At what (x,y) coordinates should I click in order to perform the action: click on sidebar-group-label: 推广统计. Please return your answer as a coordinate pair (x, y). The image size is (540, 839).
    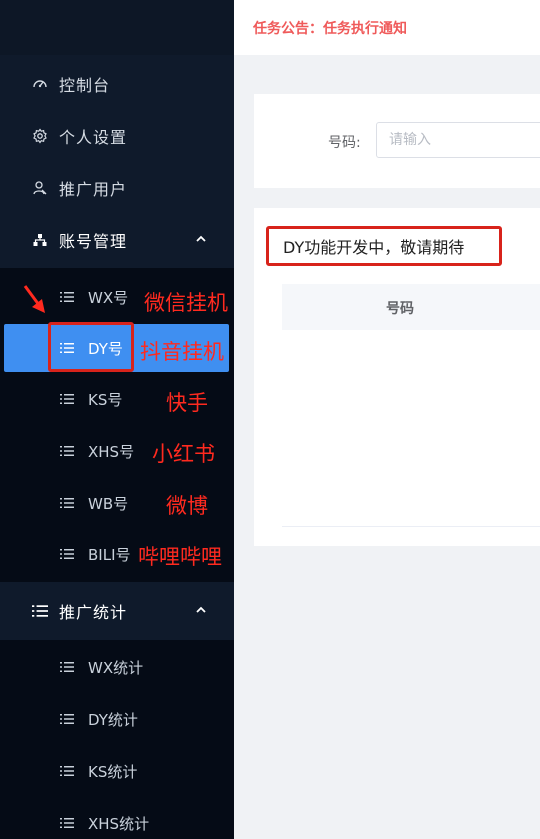
    Looking at the image, I should click on (93, 612).